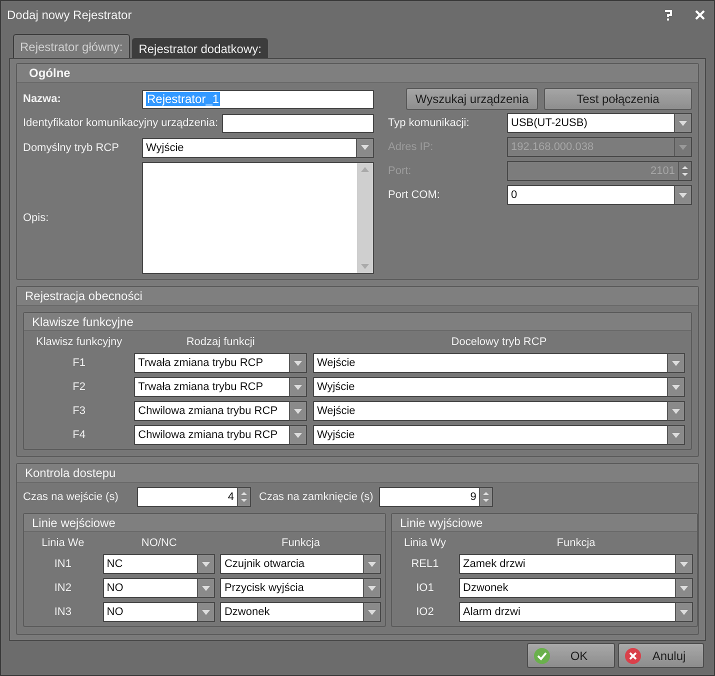 The height and width of the screenshot is (676, 715). I want to click on field-label: Typ komunikacji:, so click(429, 123).